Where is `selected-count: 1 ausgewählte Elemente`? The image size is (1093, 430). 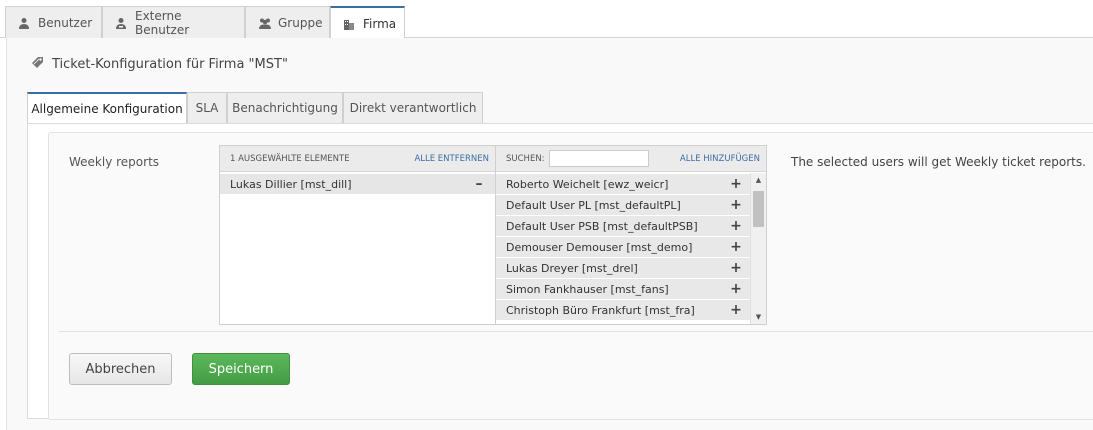
selected-count: 1 ausgewählte Elemente is located at coordinates (290, 158).